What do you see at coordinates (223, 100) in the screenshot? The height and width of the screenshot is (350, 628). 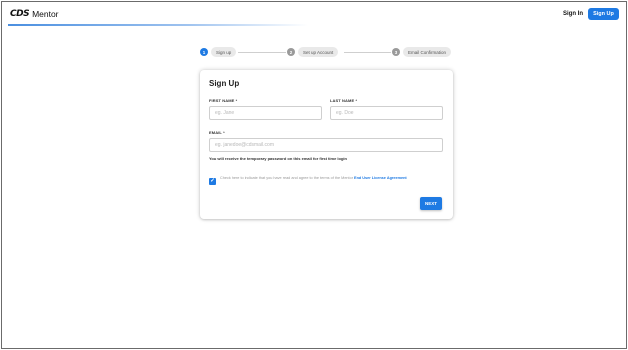 I see `first-name-label: FIRST NAME *` at bounding box center [223, 100].